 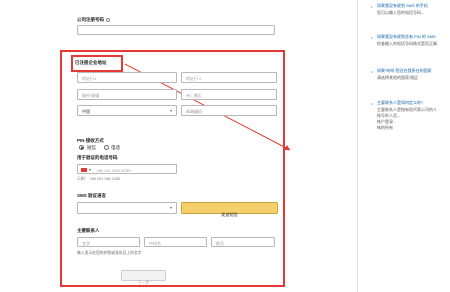 I want to click on faq-item: • 如果“听听”您还在我所在的国家 请选择其他的国家/地区, so click(x=410, y=78).